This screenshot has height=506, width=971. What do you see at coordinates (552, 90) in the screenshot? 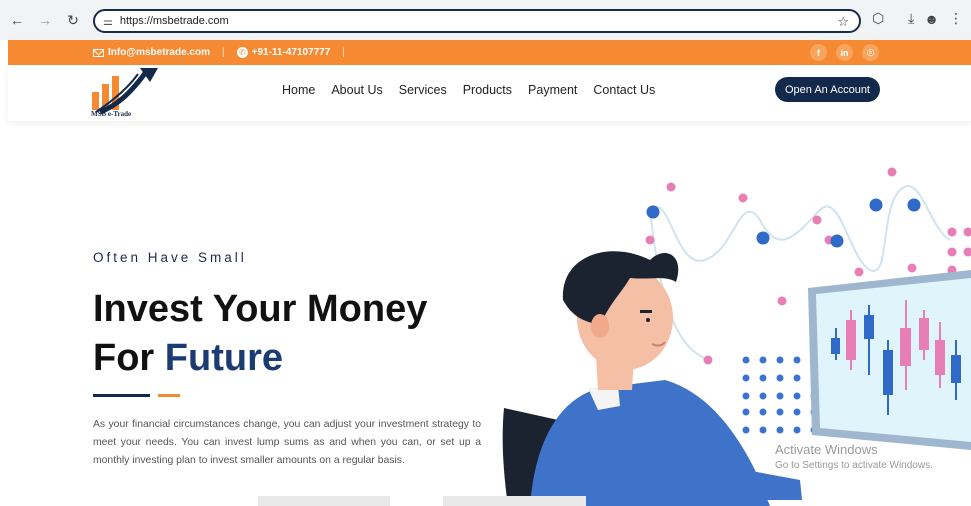
I see `nav-item-payment: Payment` at bounding box center [552, 90].